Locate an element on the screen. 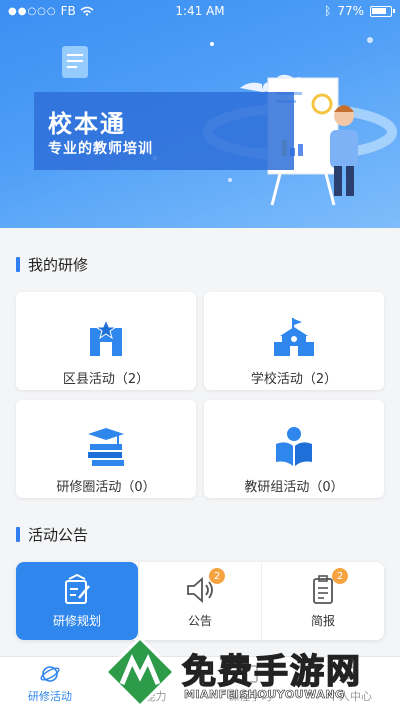  book-stack-icon is located at coordinates (106, 447).